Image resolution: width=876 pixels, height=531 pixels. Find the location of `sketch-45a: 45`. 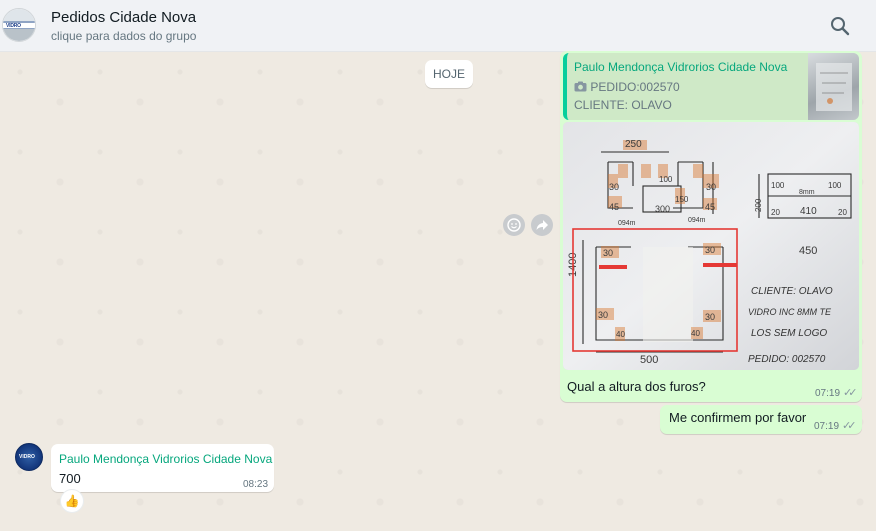

sketch-45a: 45 is located at coordinates (614, 207).